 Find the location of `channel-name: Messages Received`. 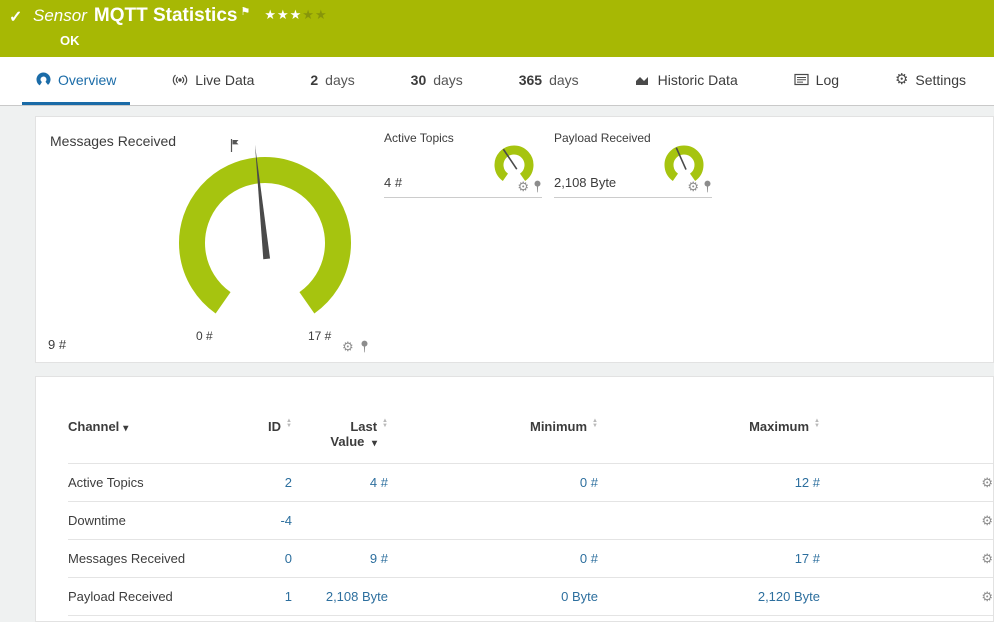

channel-name: Messages Received is located at coordinates (148, 558).